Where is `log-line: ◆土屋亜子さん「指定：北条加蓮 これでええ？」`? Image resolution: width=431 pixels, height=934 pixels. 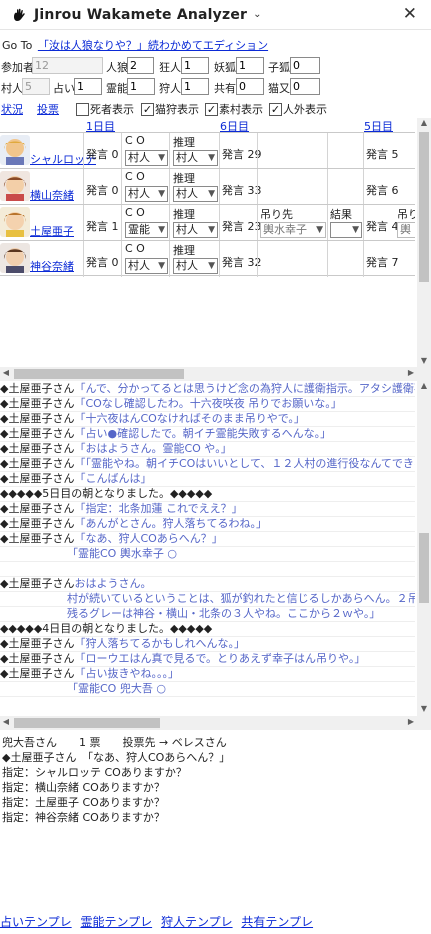
log-line: ◆土屋亜子さん「指定：北条加蓮 これでええ？」 is located at coordinates (207, 509).